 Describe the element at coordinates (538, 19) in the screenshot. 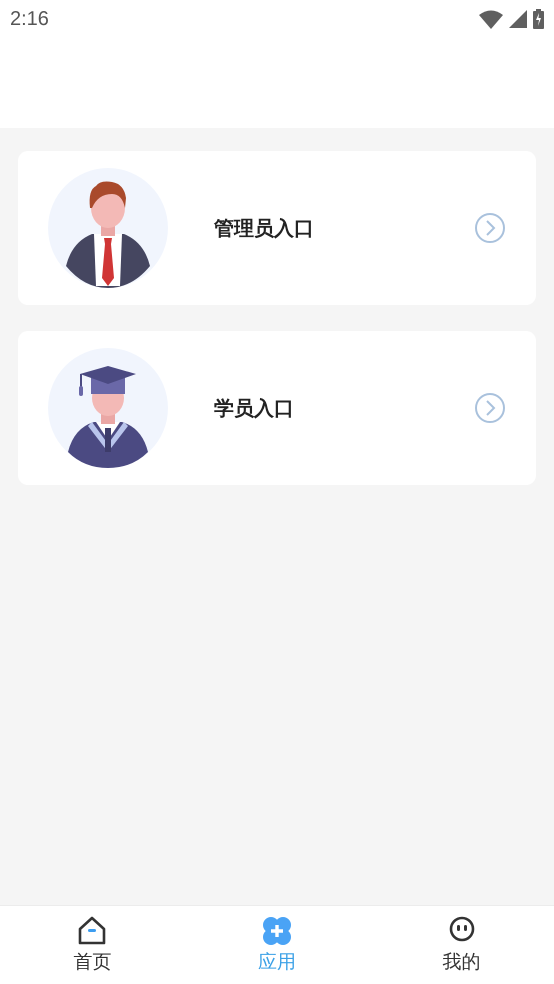

I see `battery-icon` at that location.